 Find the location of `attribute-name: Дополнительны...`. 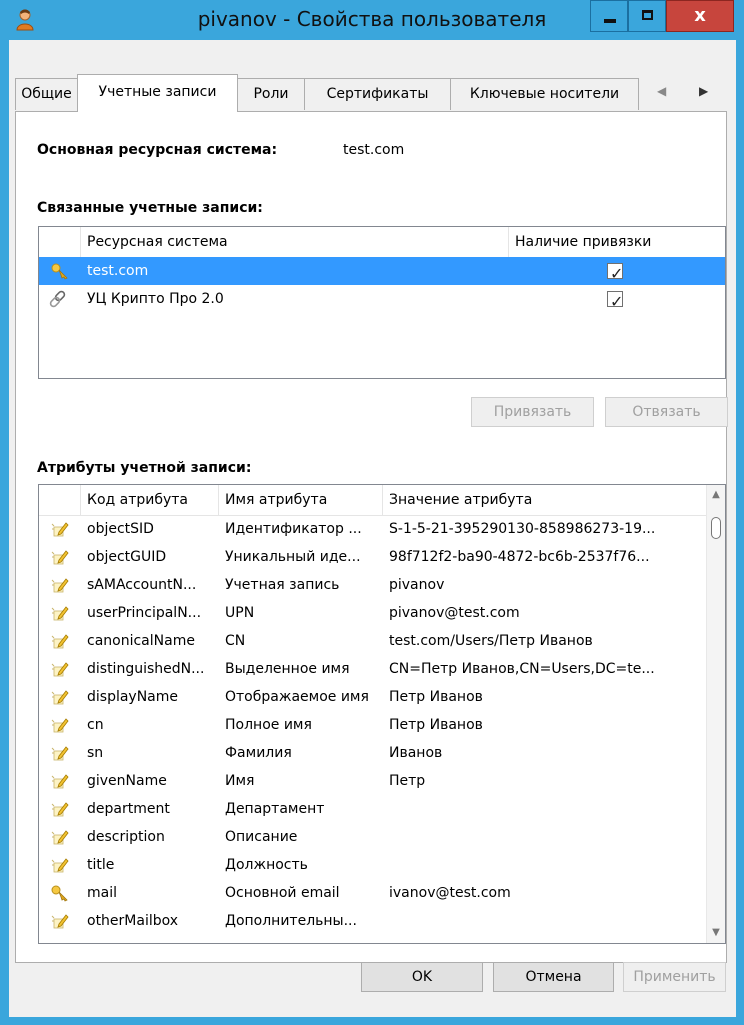

attribute-name: Дополнительны... is located at coordinates (291, 921).